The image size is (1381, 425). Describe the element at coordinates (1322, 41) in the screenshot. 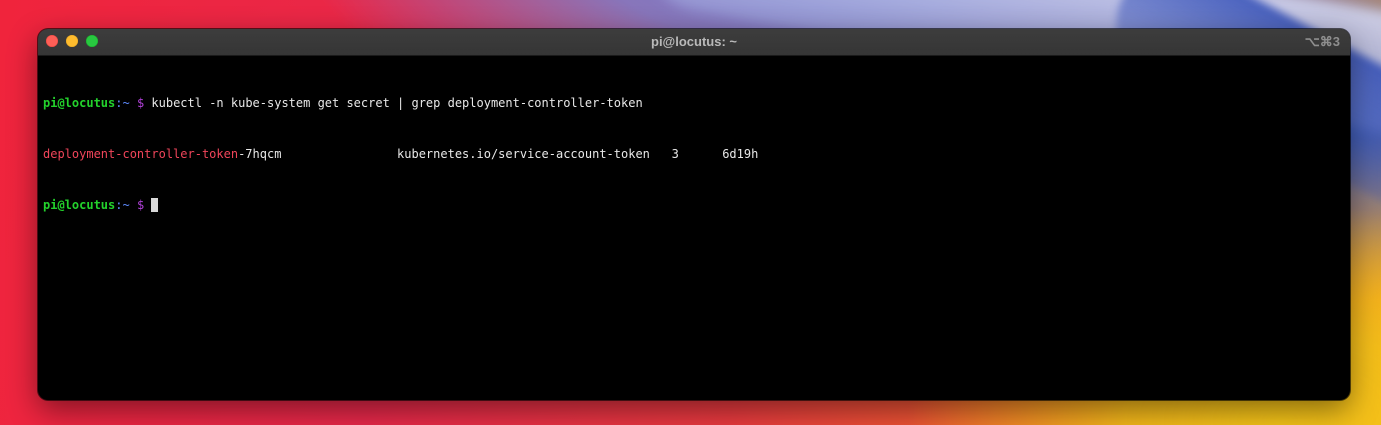

I see `window-shortcut: ⌥⌘3` at that location.